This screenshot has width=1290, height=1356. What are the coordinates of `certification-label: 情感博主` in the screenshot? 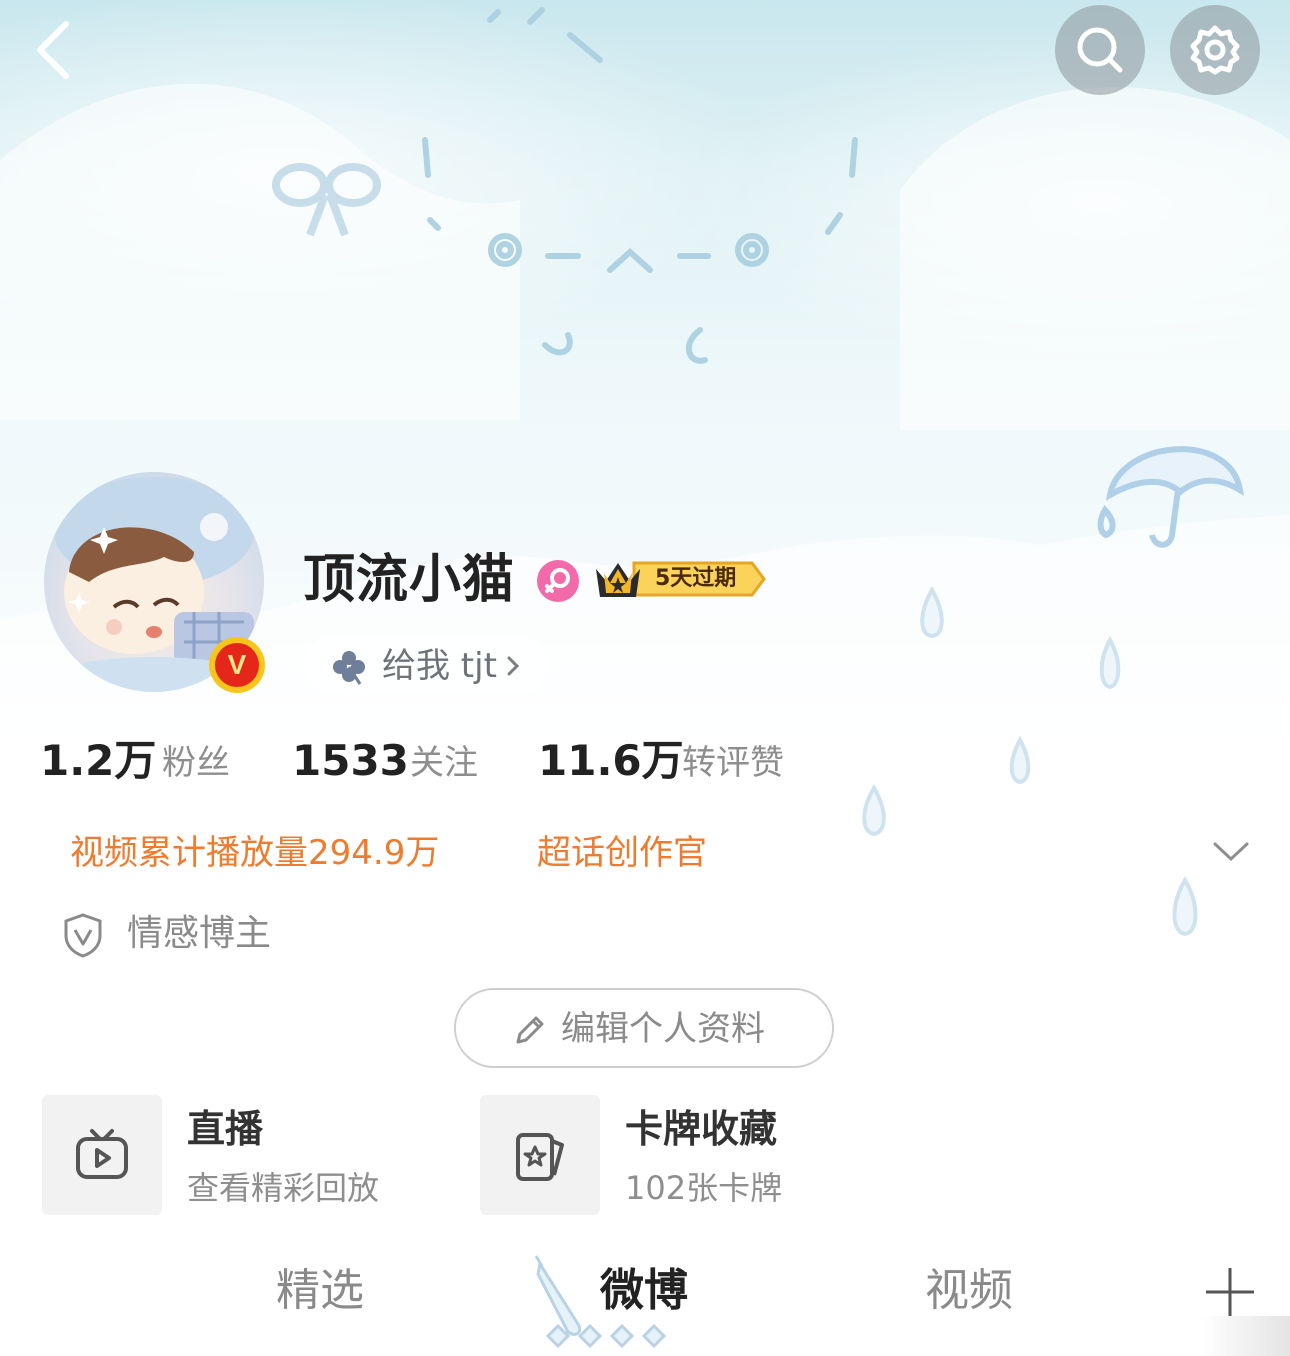 It's located at (199, 933).